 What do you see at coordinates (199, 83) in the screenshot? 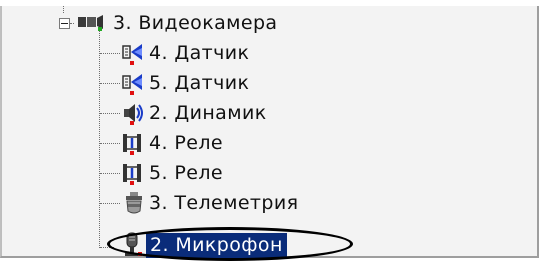
I see `tree-item-label: 5. Датчик` at bounding box center [199, 83].